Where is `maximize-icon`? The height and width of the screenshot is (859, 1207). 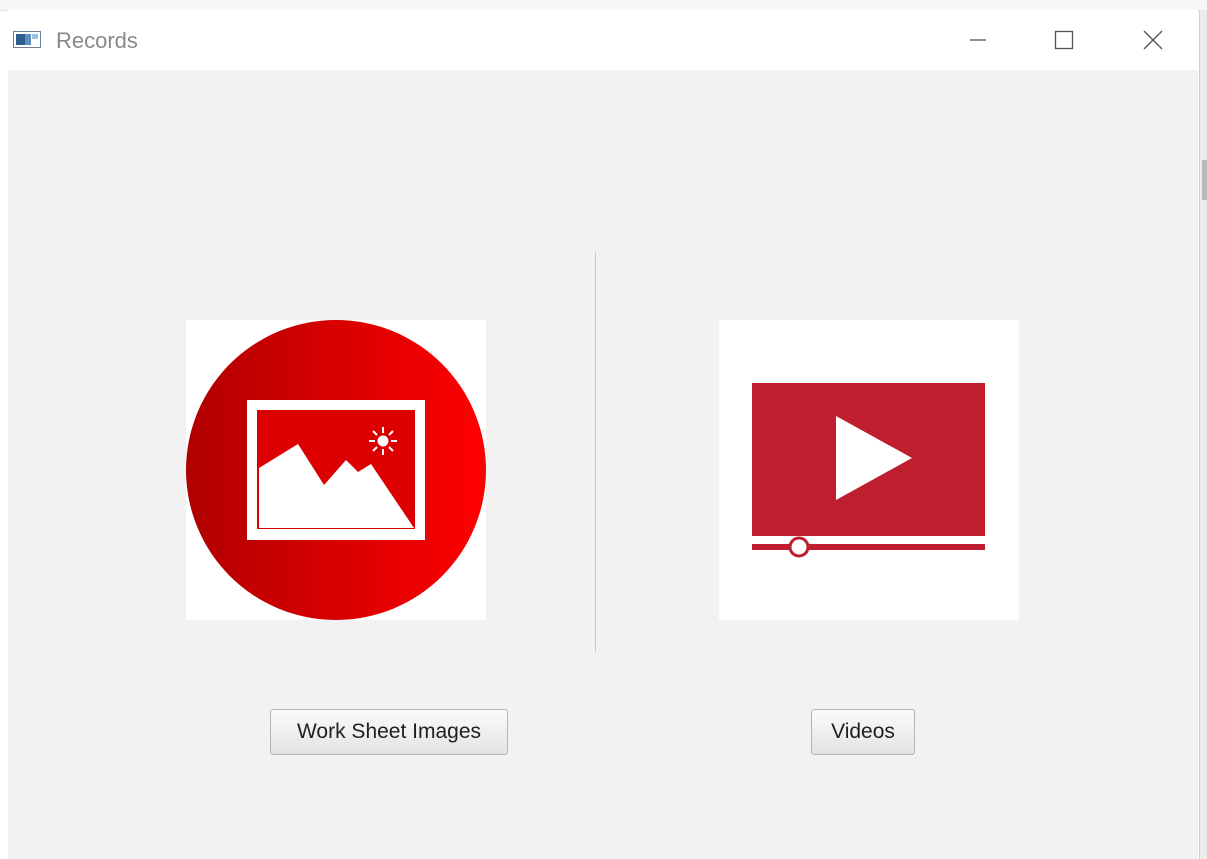 maximize-icon is located at coordinates (1064, 40).